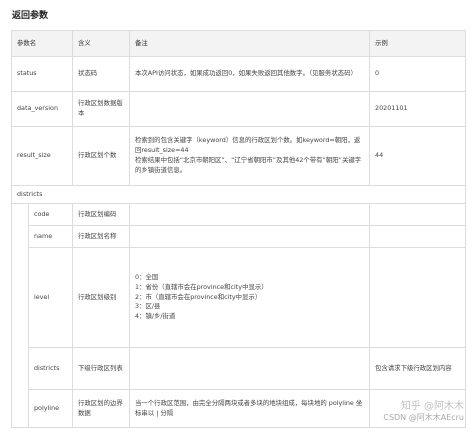  I want to click on table-row: districts, so click(238, 194).